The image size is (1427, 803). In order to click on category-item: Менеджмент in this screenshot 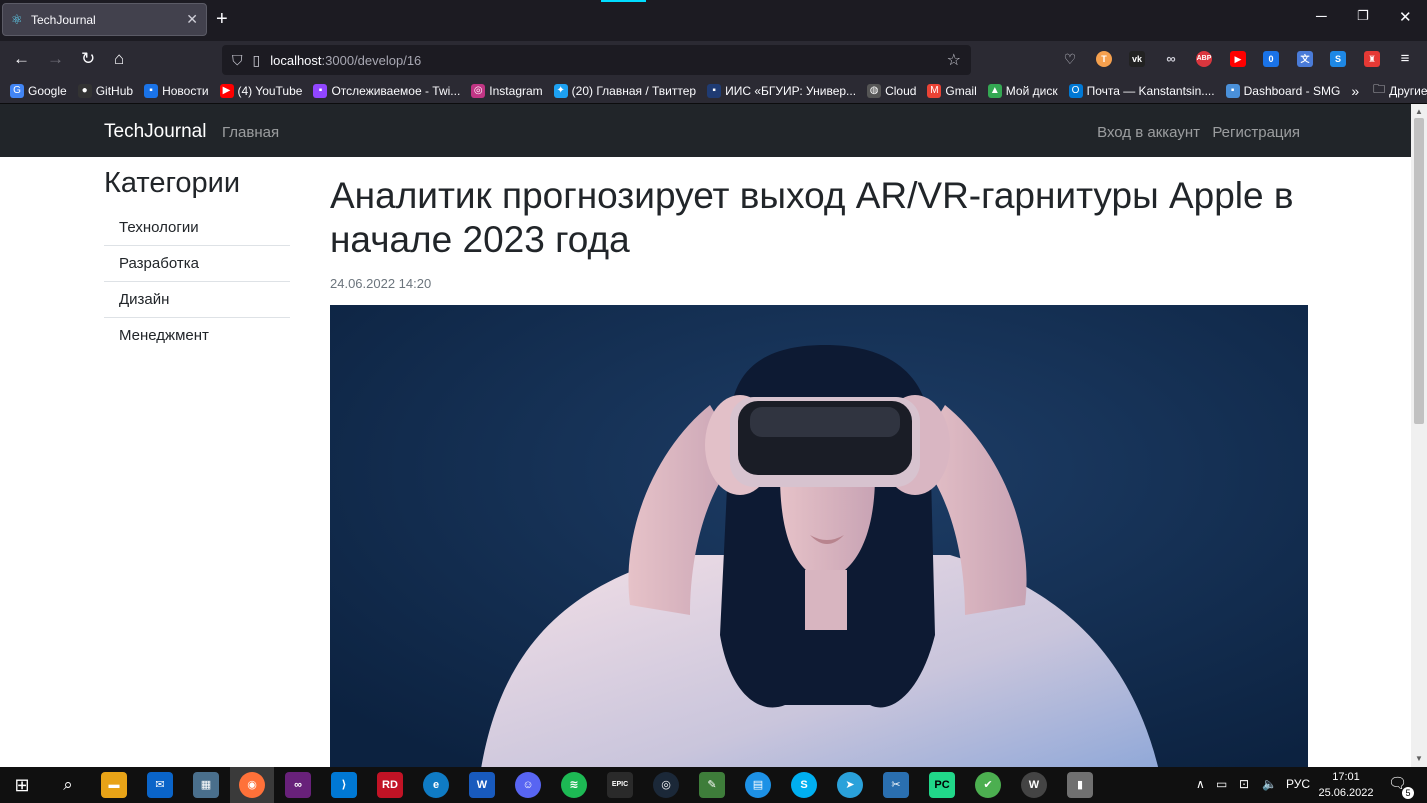, I will do `click(197, 335)`.